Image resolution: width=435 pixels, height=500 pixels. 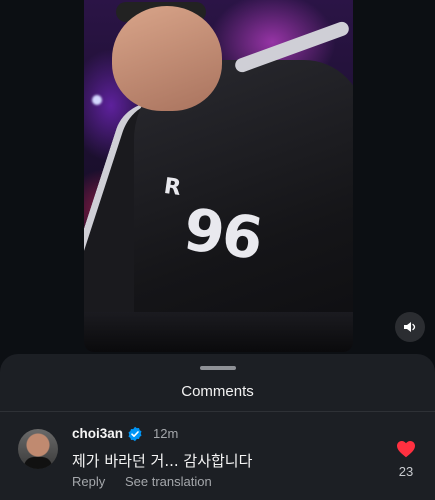 I want to click on comment-timestamp: 12m, so click(x=166, y=433).